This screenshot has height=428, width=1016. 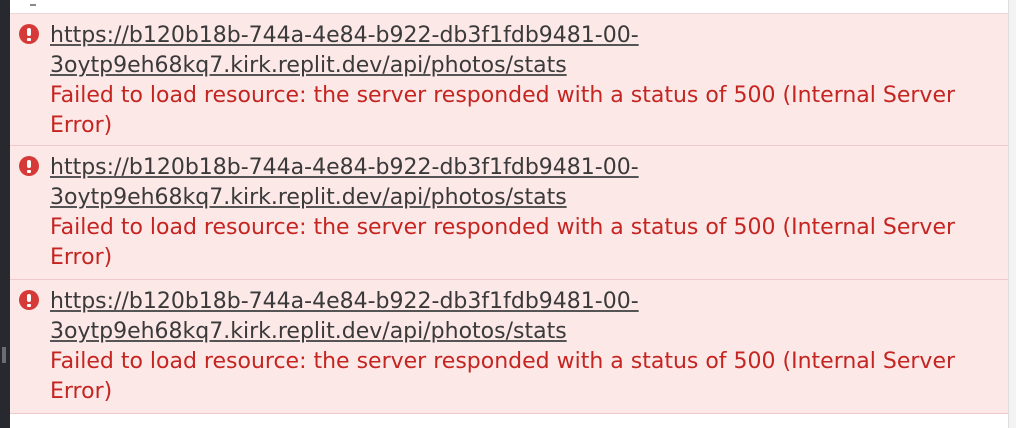 I want to click on vertical-scrollbar, so click(x=1012, y=214).